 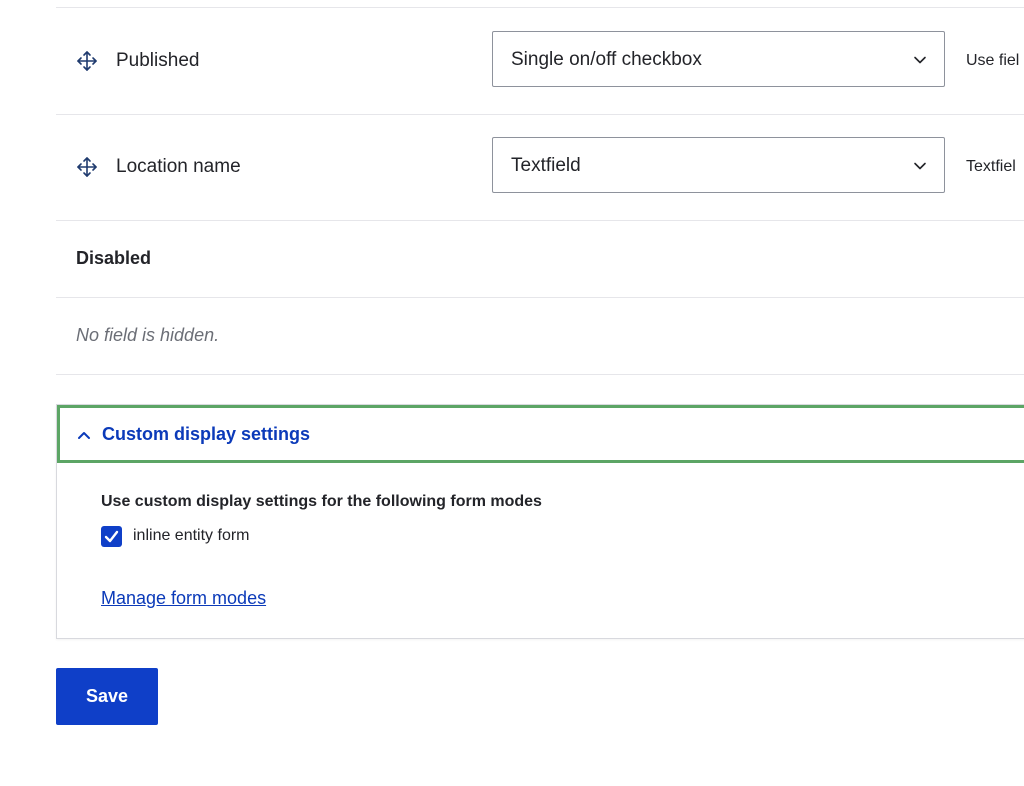 I want to click on region-heading: Disabled, so click(x=114, y=258).